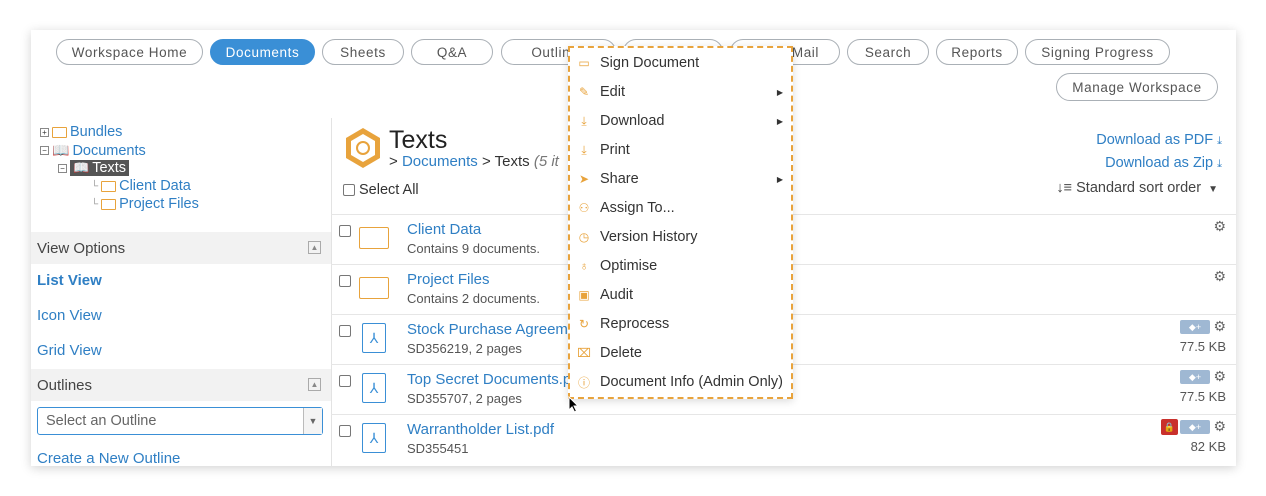 The image size is (1266, 496). What do you see at coordinates (583, 382) in the screenshot?
I see `info-icon: ⓘ` at bounding box center [583, 382].